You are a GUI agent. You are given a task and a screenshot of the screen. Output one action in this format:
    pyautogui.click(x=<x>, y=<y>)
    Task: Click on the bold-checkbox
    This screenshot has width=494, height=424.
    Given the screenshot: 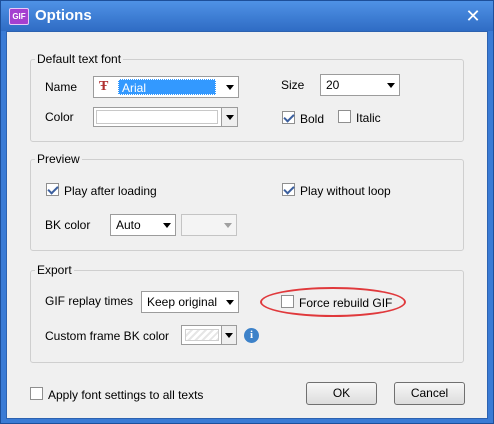 What is the action you would take?
    pyautogui.click(x=288, y=117)
    